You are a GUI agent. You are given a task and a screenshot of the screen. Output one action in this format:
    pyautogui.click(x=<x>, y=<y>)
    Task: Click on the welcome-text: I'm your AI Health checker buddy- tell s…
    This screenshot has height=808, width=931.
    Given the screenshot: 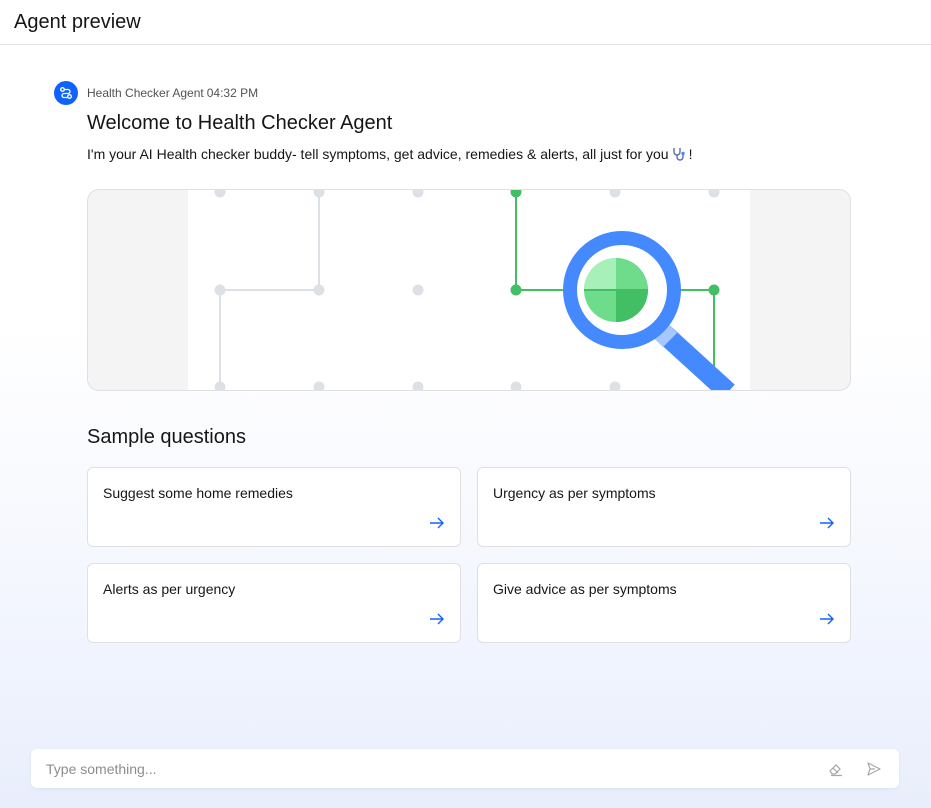 What is the action you would take?
    pyautogui.click(x=378, y=154)
    